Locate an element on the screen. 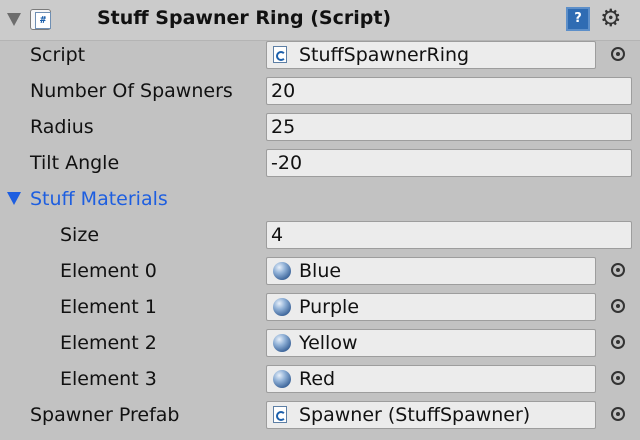 The width and height of the screenshot is (640, 440). spawner-prefab-value: Spawner (StuffSpawner) is located at coordinates (415, 415).